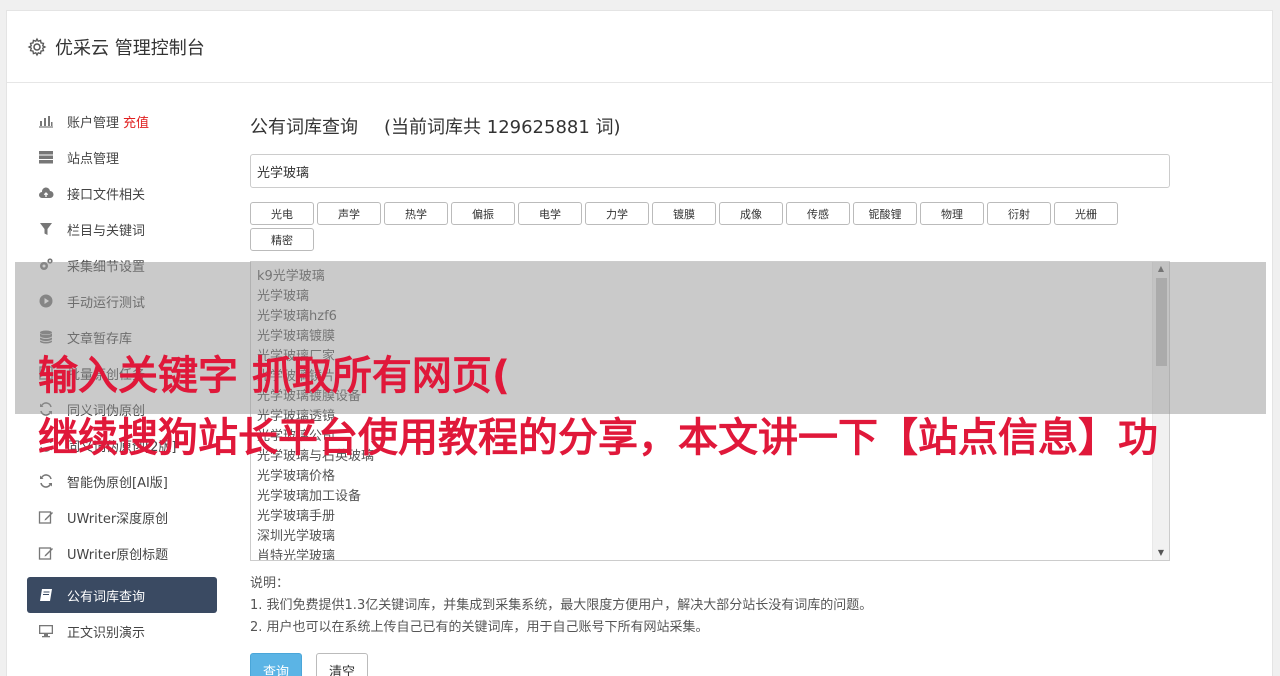 The height and width of the screenshot is (676, 1280). I want to click on sidebar-item-uwriter-title: UWriter原创标题, so click(122, 553).